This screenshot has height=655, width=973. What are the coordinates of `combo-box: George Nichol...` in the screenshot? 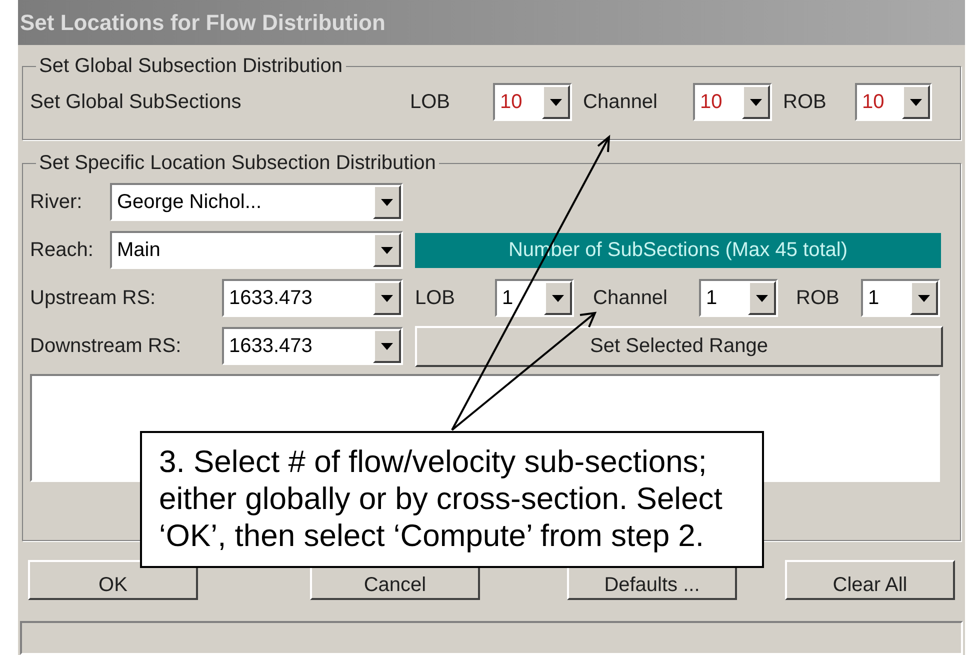 It's located at (256, 202).